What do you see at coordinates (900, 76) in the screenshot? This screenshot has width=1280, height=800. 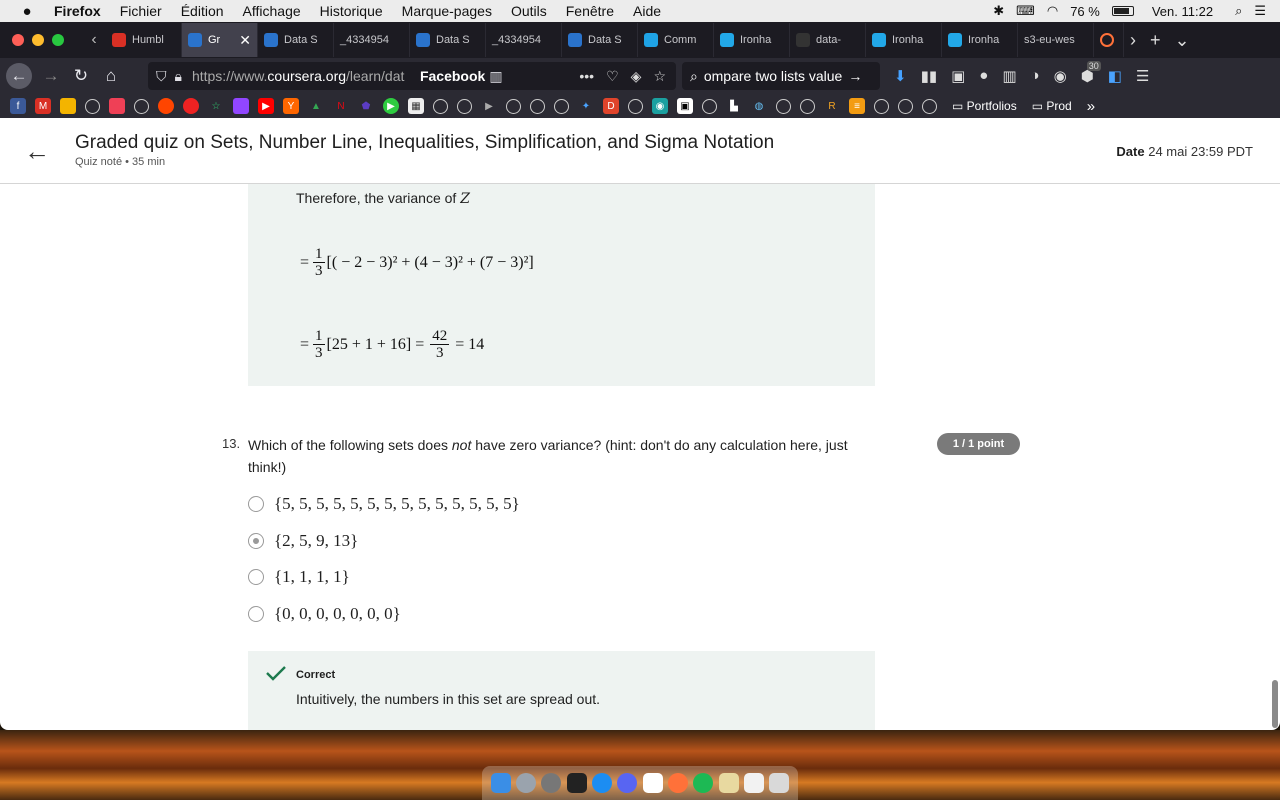 I see `downloads-icon: ⬇` at bounding box center [900, 76].